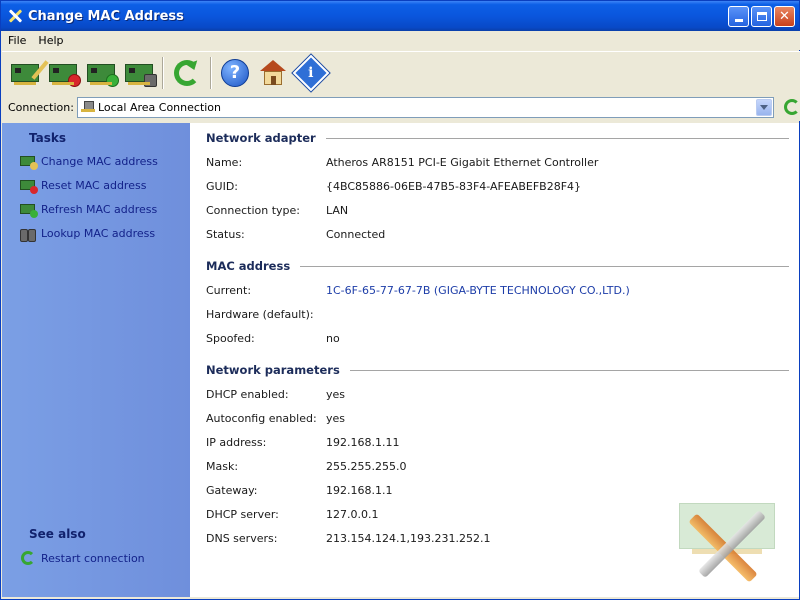 The width and height of the screenshot is (800, 600). What do you see at coordinates (222, 186) in the screenshot?
I see `detail-key: GUID:` at bounding box center [222, 186].